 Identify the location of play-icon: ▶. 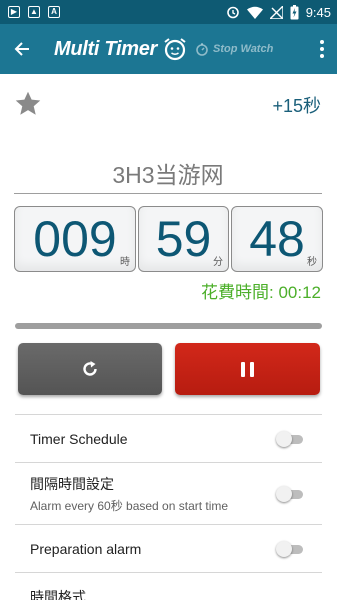
(14, 12).